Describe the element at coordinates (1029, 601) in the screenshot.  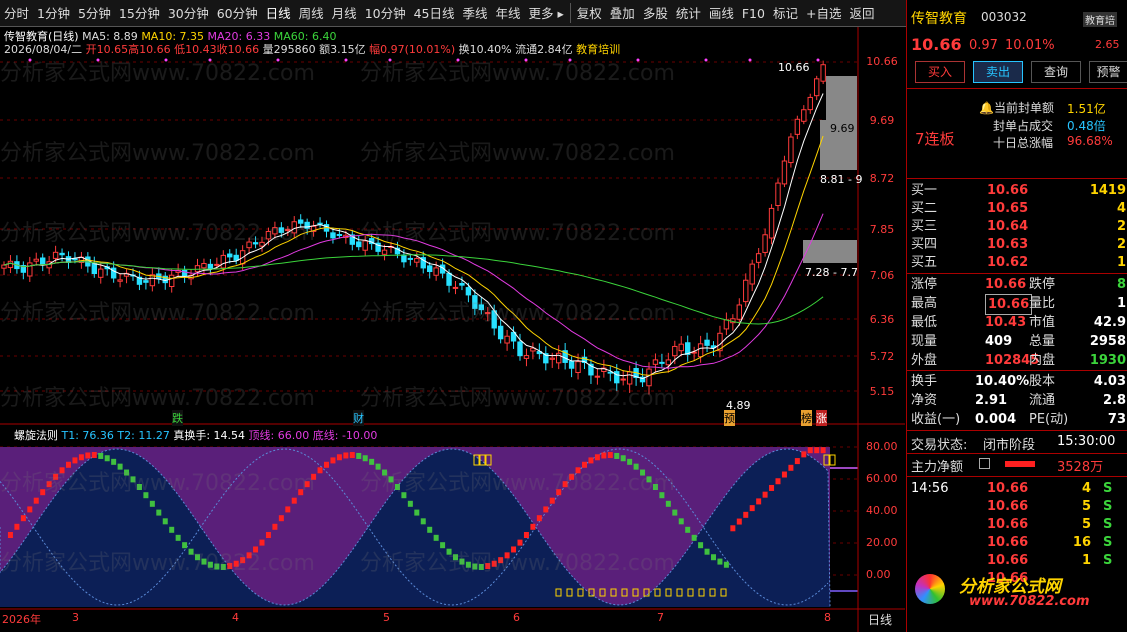
I see `brand-url: www.70822.com` at that location.